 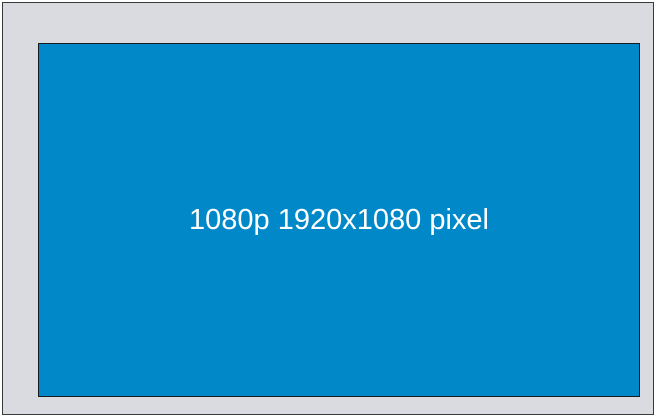 I want to click on resolution-label: 1080p 1920x1080 pixel, so click(x=339, y=219).